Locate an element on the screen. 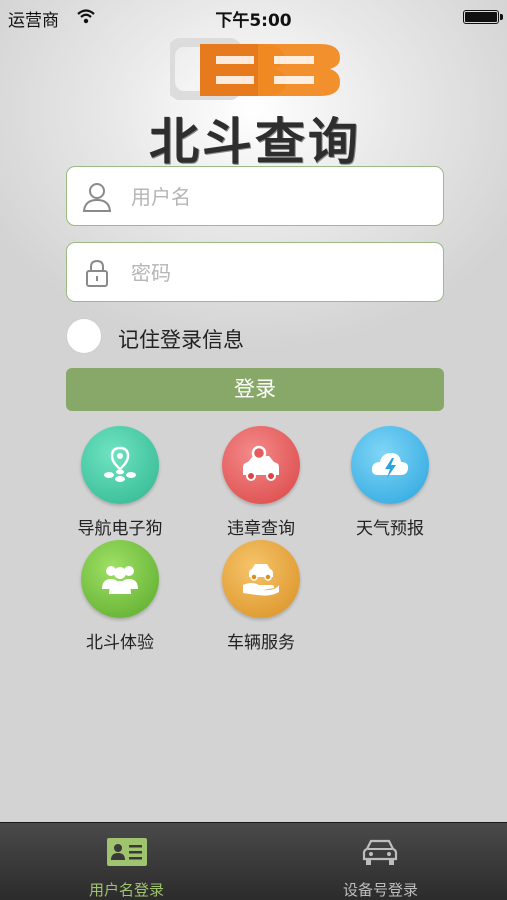  password-input is located at coordinates (281, 273).